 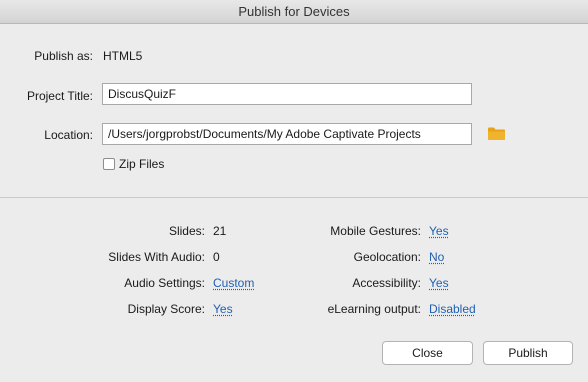 What do you see at coordinates (287, 94) in the screenshot?
I see `project-title-field` at bounding box center [287, 94].